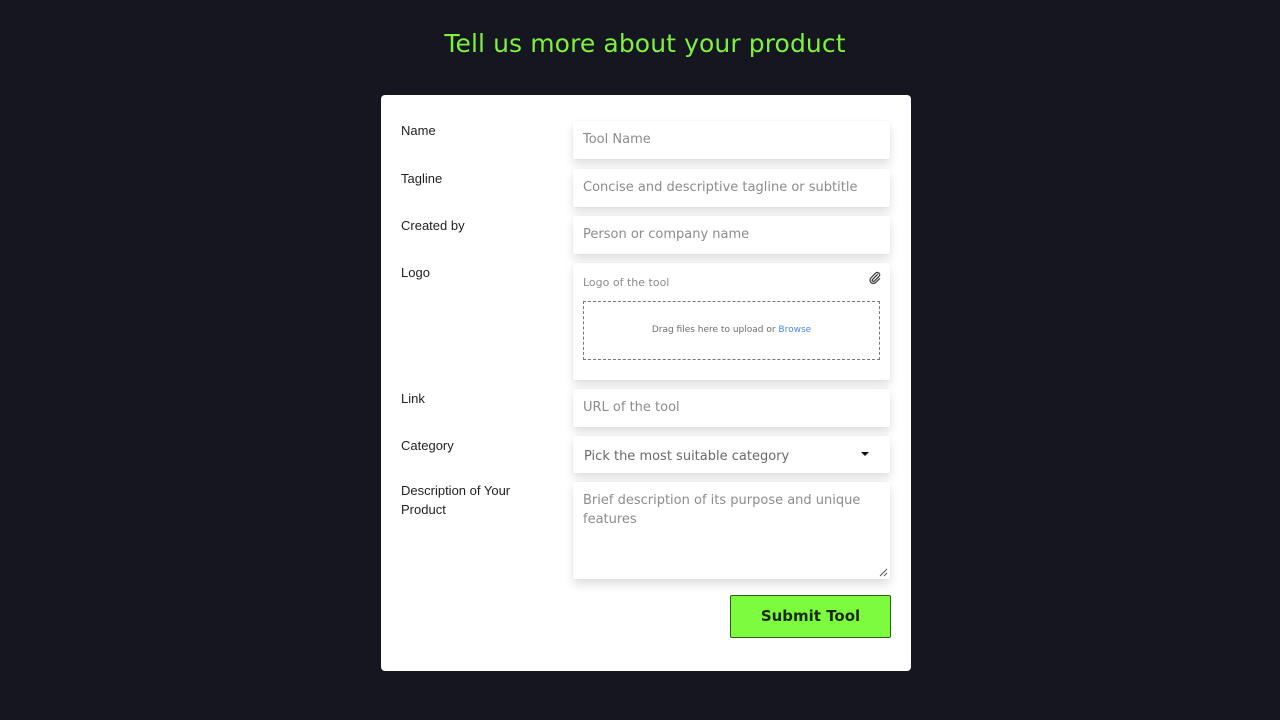  Describe the element at coordinates (427, 445) in the screenshot. I see `category-label: Category` at that location.